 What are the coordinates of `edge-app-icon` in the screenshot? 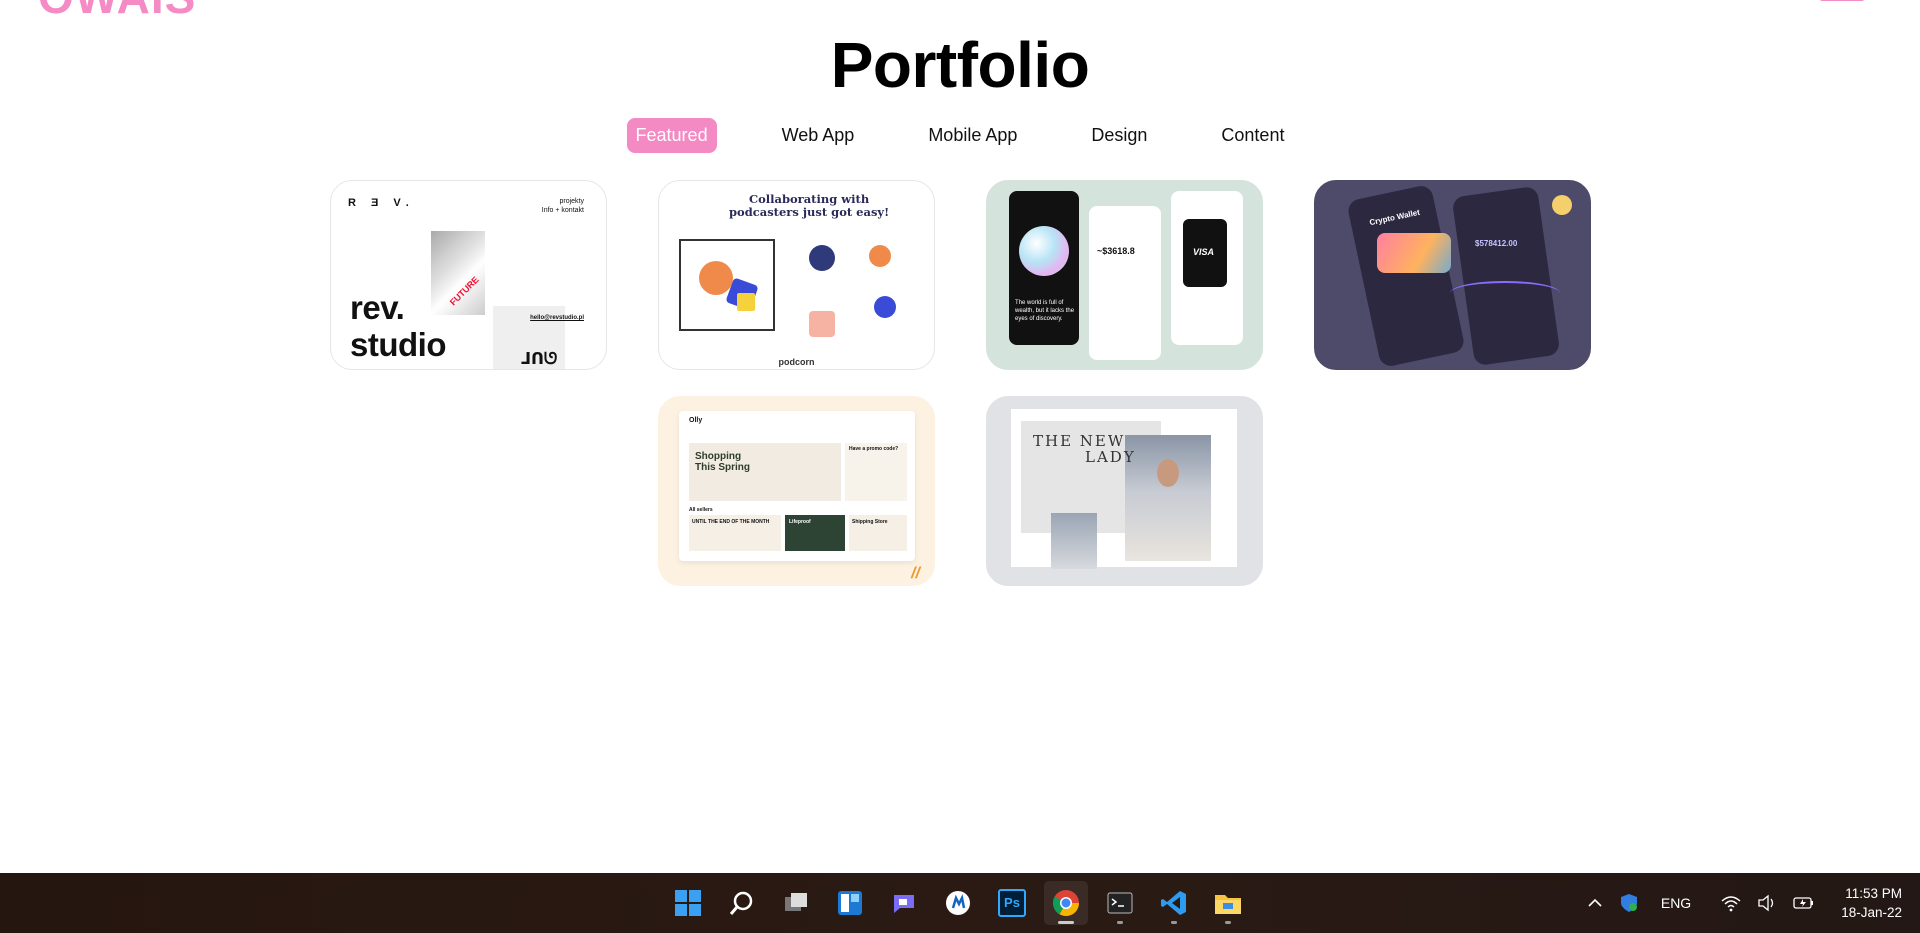 It's located at (958, 903).